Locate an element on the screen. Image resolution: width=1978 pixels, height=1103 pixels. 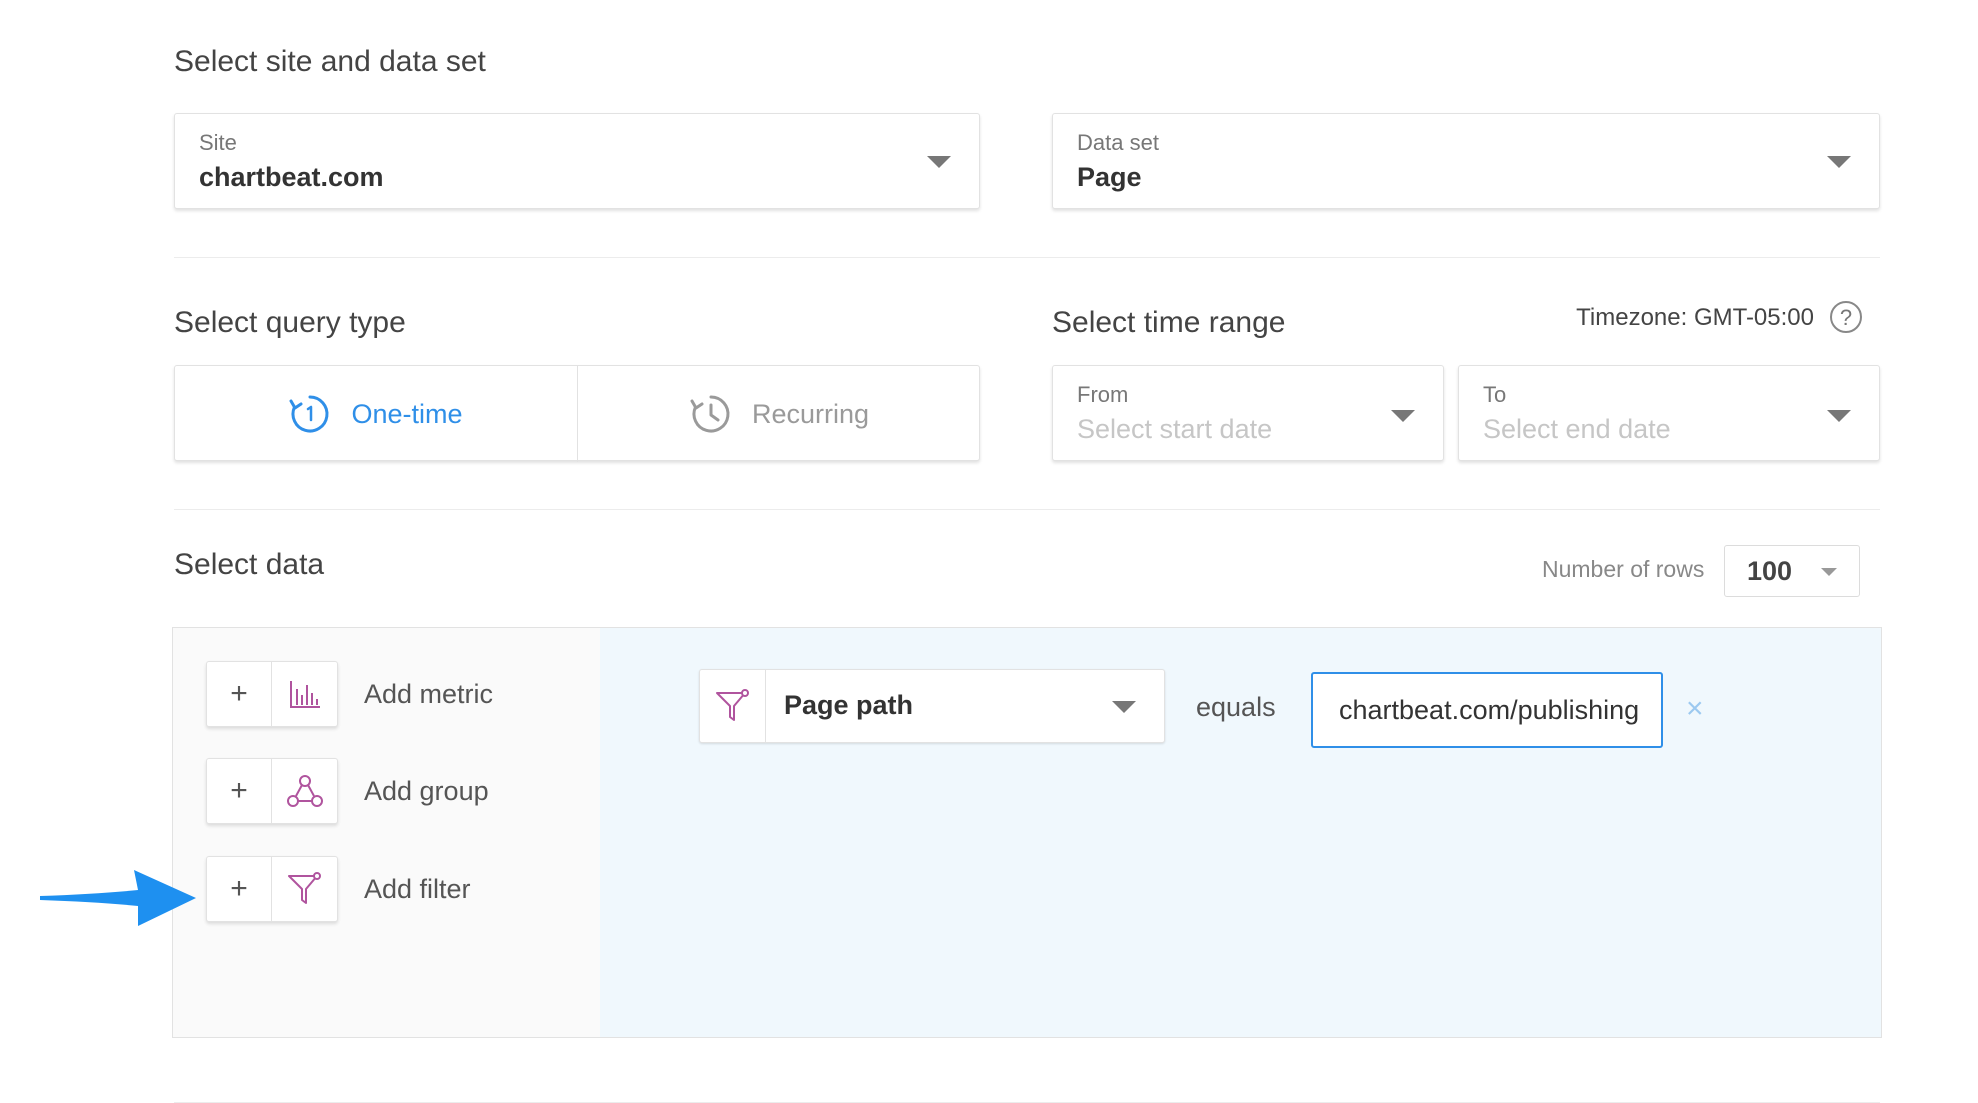
filter-field-value: Page path is located at coordinates (849, 705).